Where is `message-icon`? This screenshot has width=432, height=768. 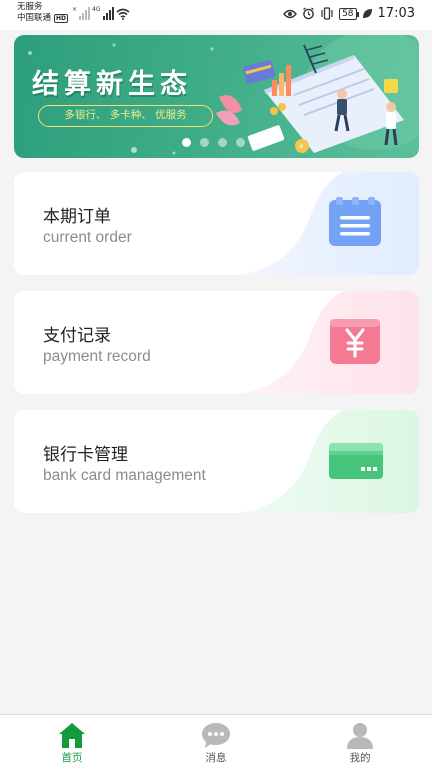 message-icon is located at coordinates (216, 735).